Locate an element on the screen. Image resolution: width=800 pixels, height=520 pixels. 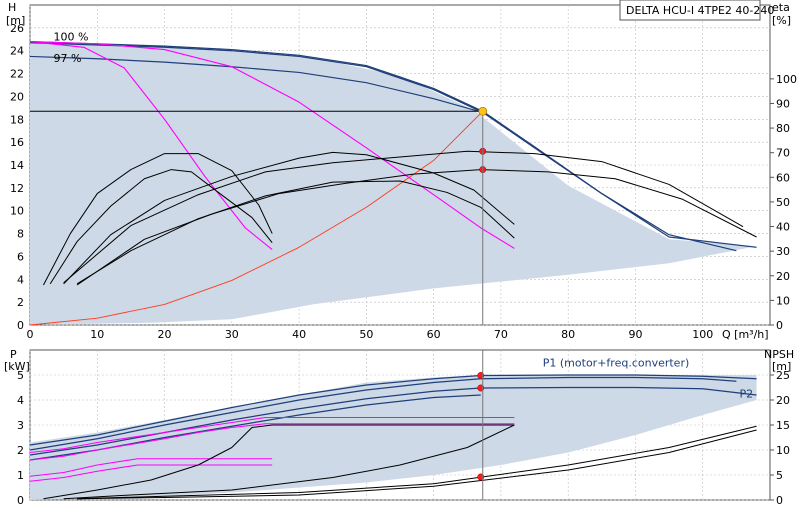
y-tick-label: 16 is located at coordinates (17, 142).